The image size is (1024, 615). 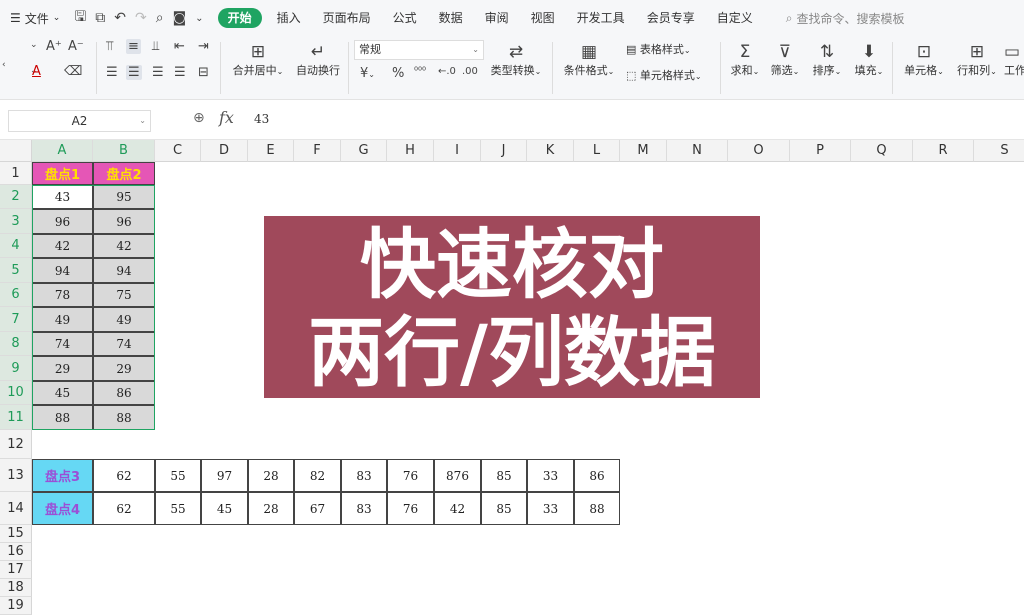 I want to click on font-size-dropdown-icon: ⌄, so click(x=34, y=45).